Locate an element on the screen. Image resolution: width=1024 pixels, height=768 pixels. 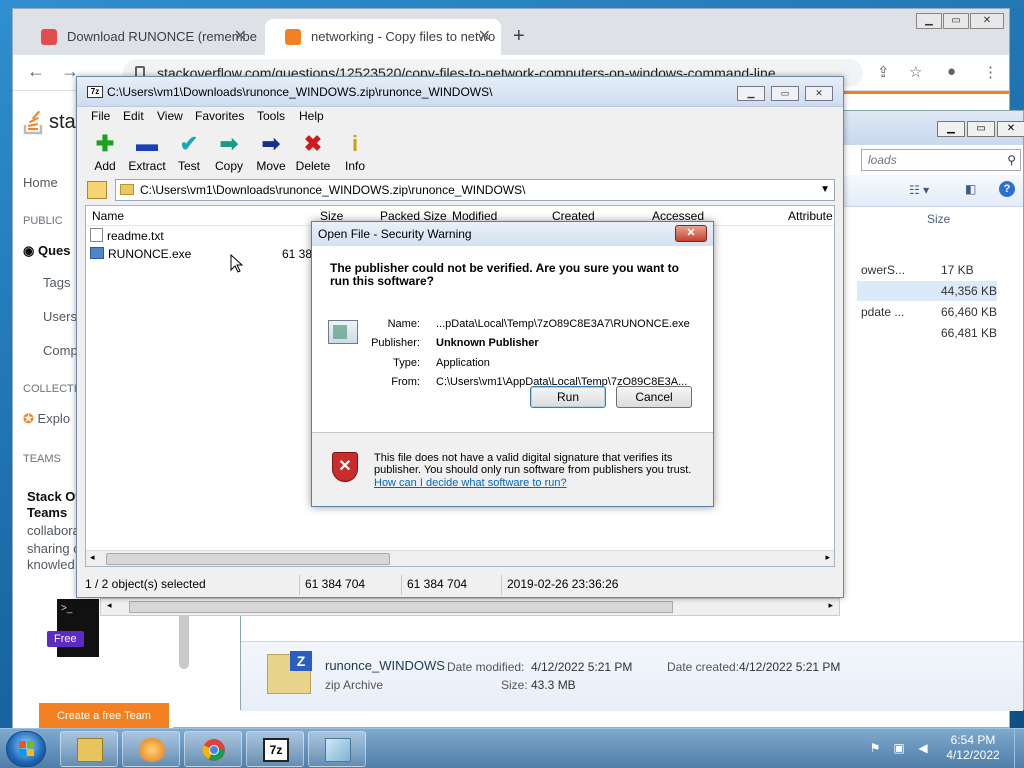
maximize-icon: ▭ is located at coordinates (956, 21).